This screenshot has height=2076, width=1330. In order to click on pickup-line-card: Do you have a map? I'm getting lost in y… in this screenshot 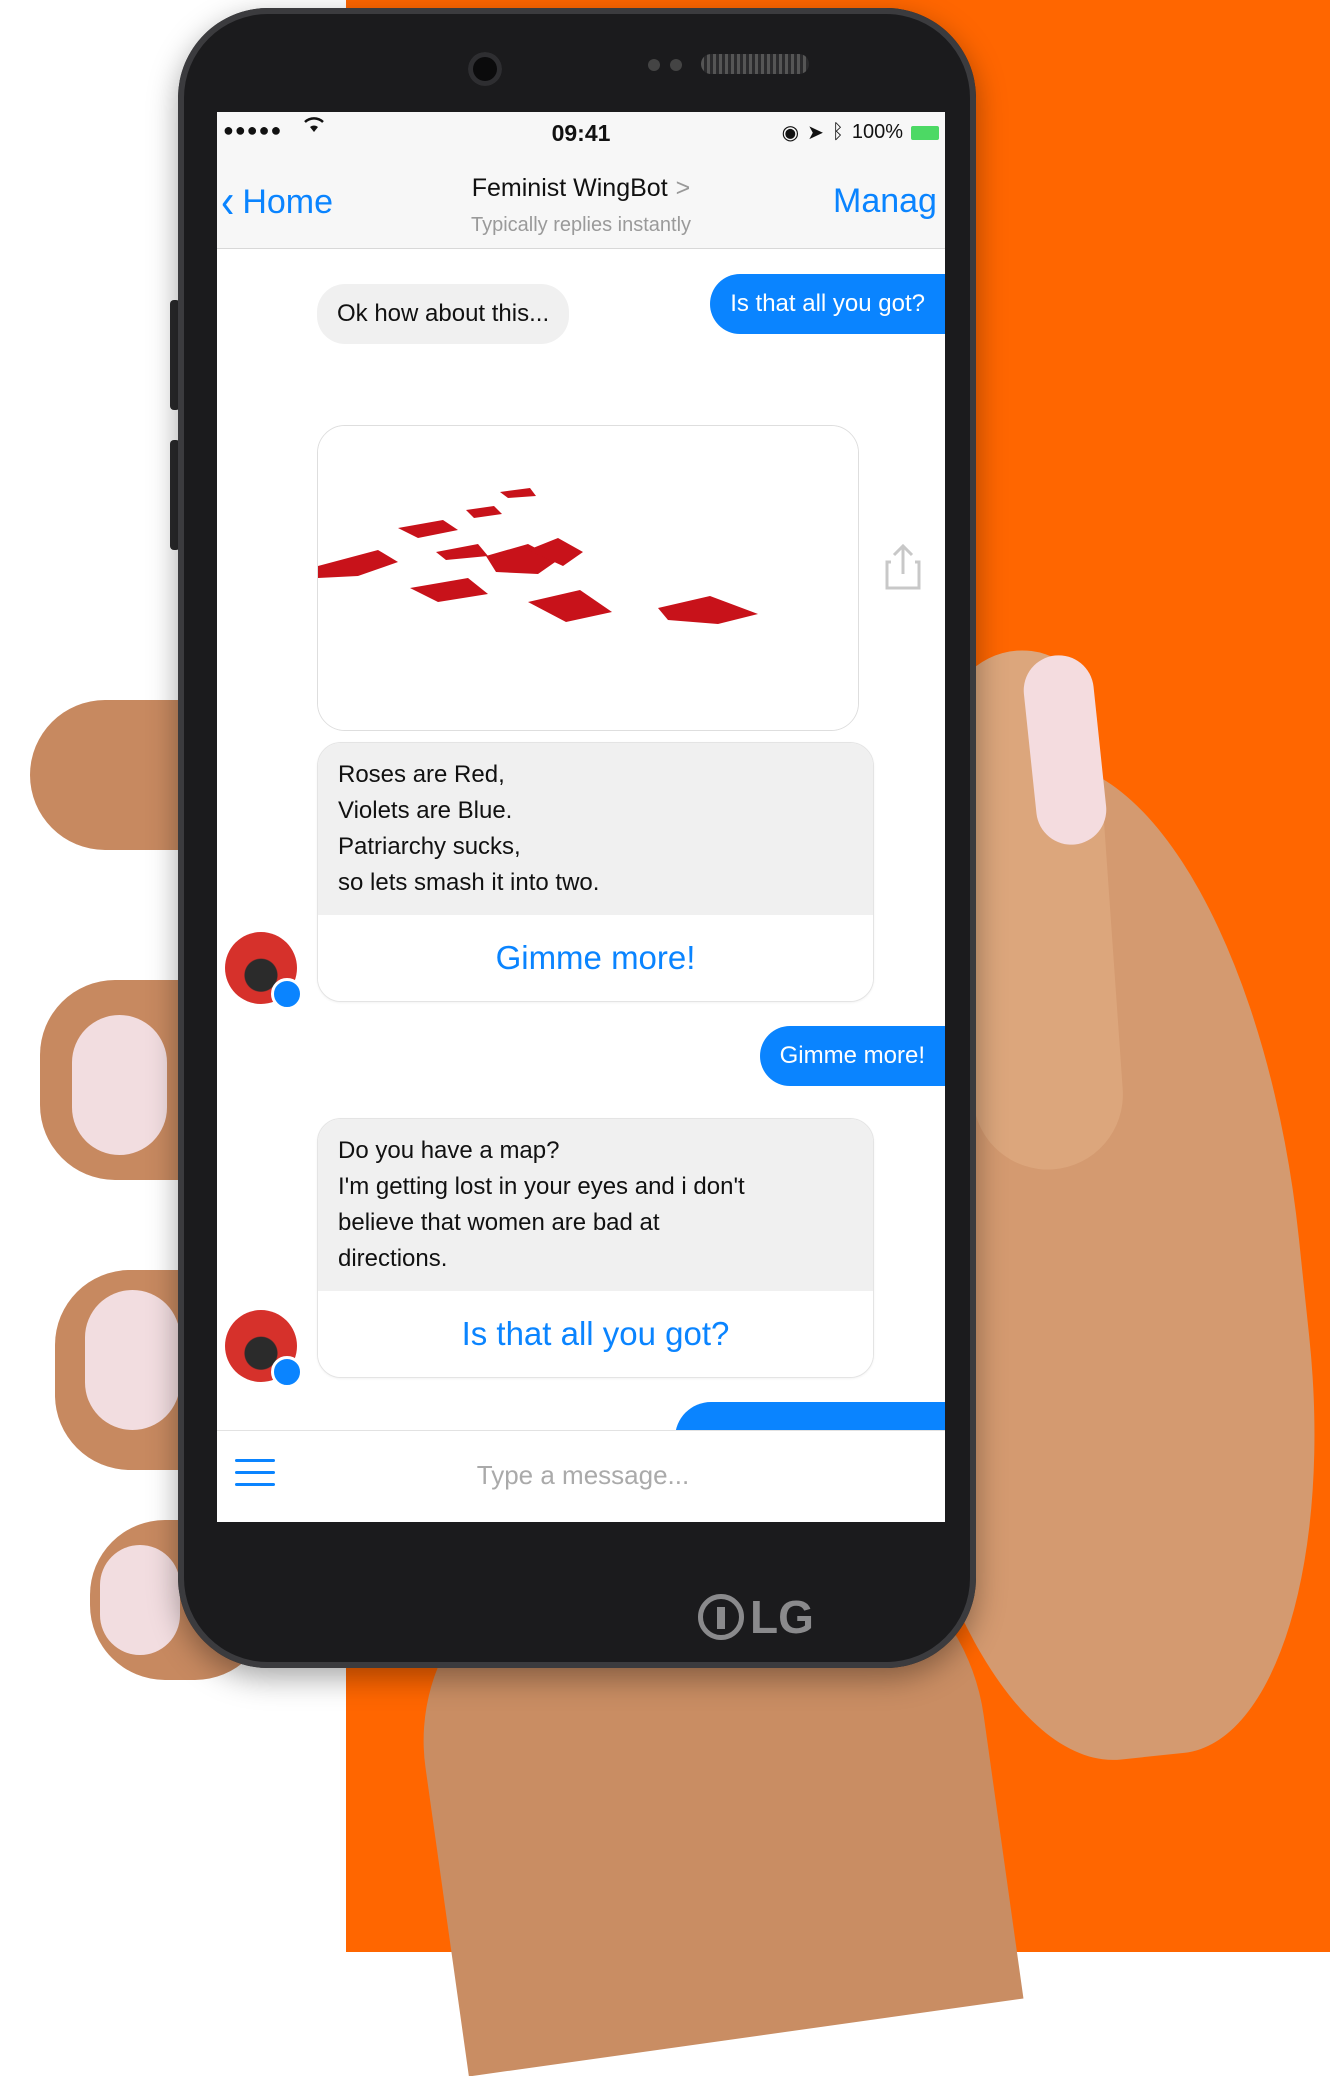, I will do `click(595, 1248)`.